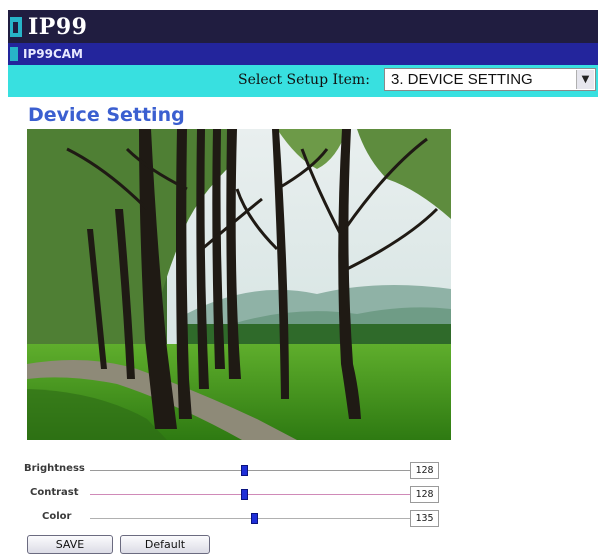 This screenshot has width=598, height=556. I want to click on brightness-slider-track, so click(255, 470).